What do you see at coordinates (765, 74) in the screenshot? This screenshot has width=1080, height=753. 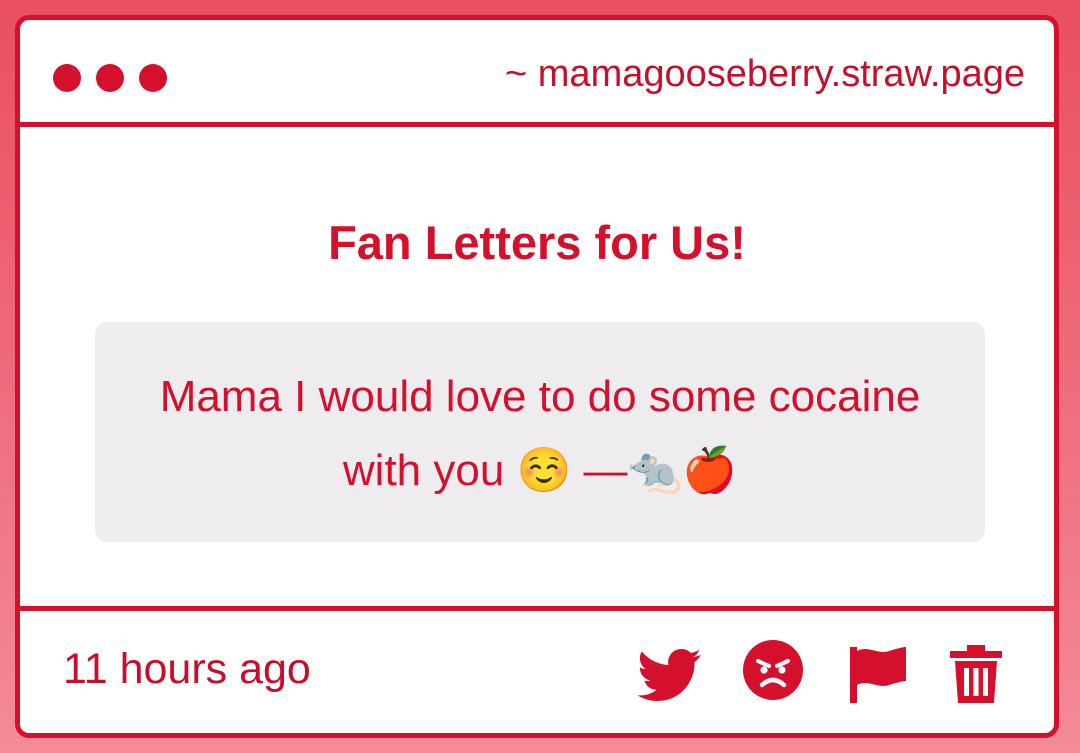 I see `page-url: ~ mamagooseberry.straw.page` at bounding box center [765, 74].